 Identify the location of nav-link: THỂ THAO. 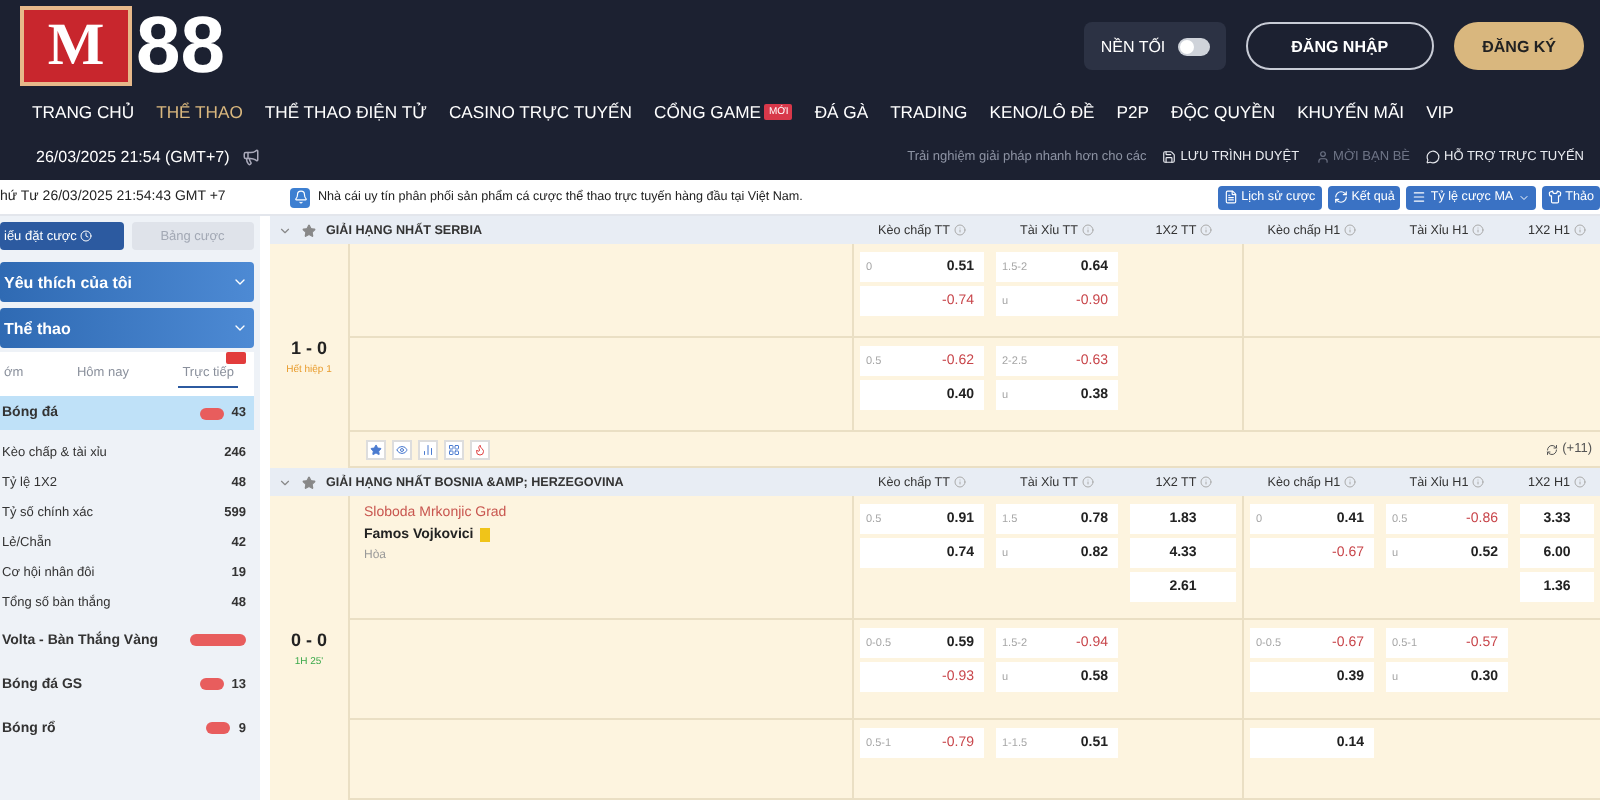
(199, 112).